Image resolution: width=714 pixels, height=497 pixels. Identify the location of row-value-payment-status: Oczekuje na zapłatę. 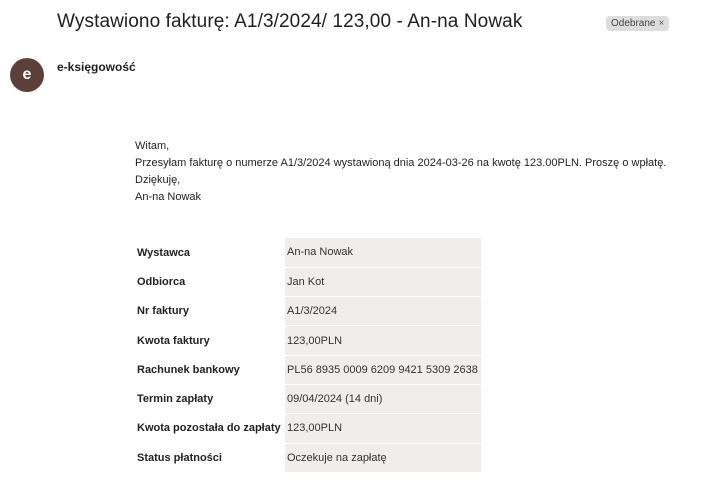
(383, 458).